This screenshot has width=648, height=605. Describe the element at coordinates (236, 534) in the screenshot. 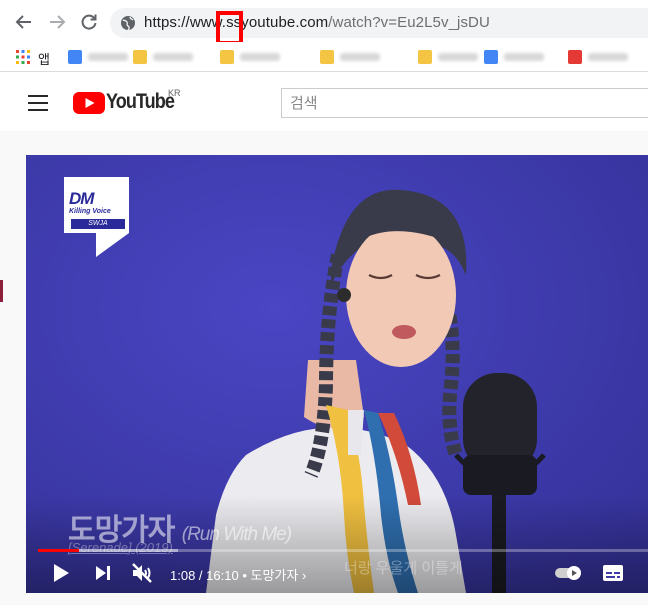

I see `song-title-en: (Run With Me)` at that location.